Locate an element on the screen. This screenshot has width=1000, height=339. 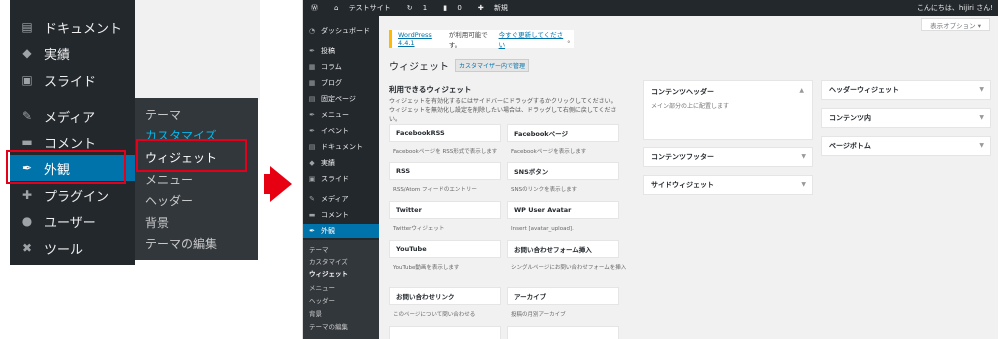
comment-bubble-icon: ▮ is located at coordinates (445, 8).